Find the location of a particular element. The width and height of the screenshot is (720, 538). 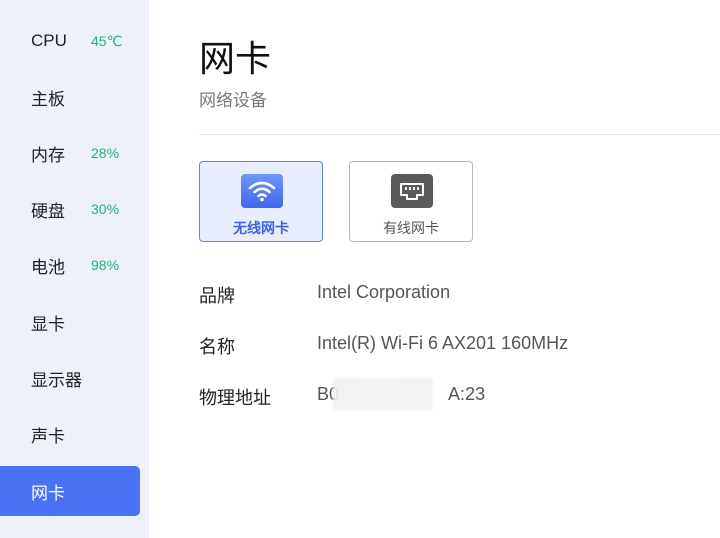

ethernet-port-icon is located at coordinates (412, 191).